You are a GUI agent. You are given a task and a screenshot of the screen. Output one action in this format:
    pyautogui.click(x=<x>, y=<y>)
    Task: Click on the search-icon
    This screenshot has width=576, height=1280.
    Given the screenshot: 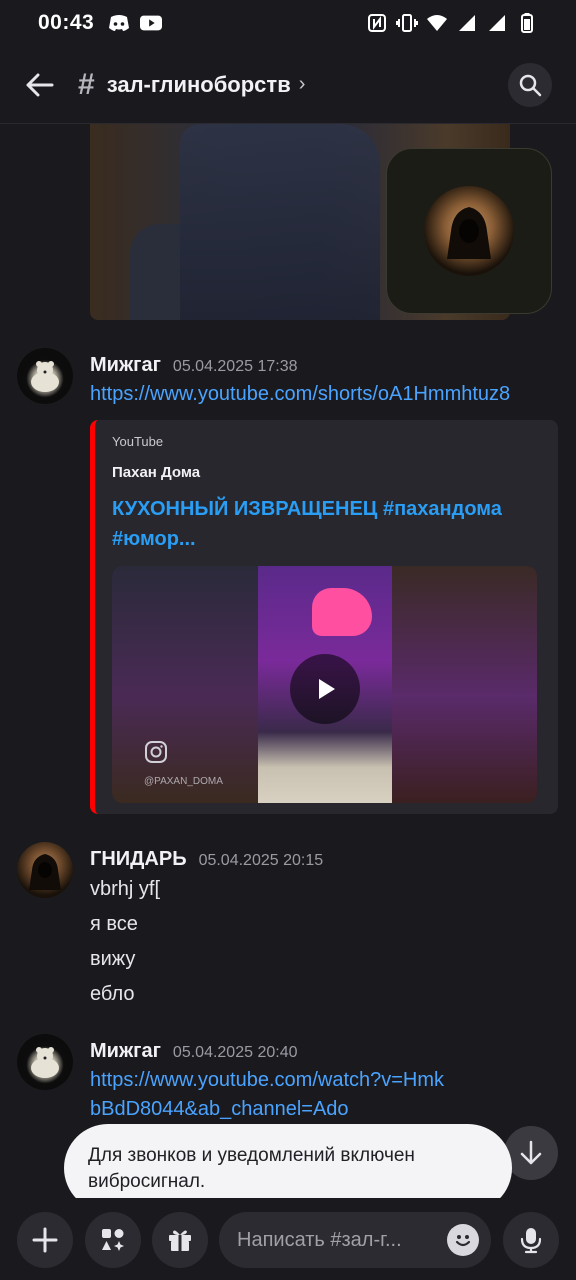 What is the action you would take?
    pyautogui.click(x=530, y=85)
    